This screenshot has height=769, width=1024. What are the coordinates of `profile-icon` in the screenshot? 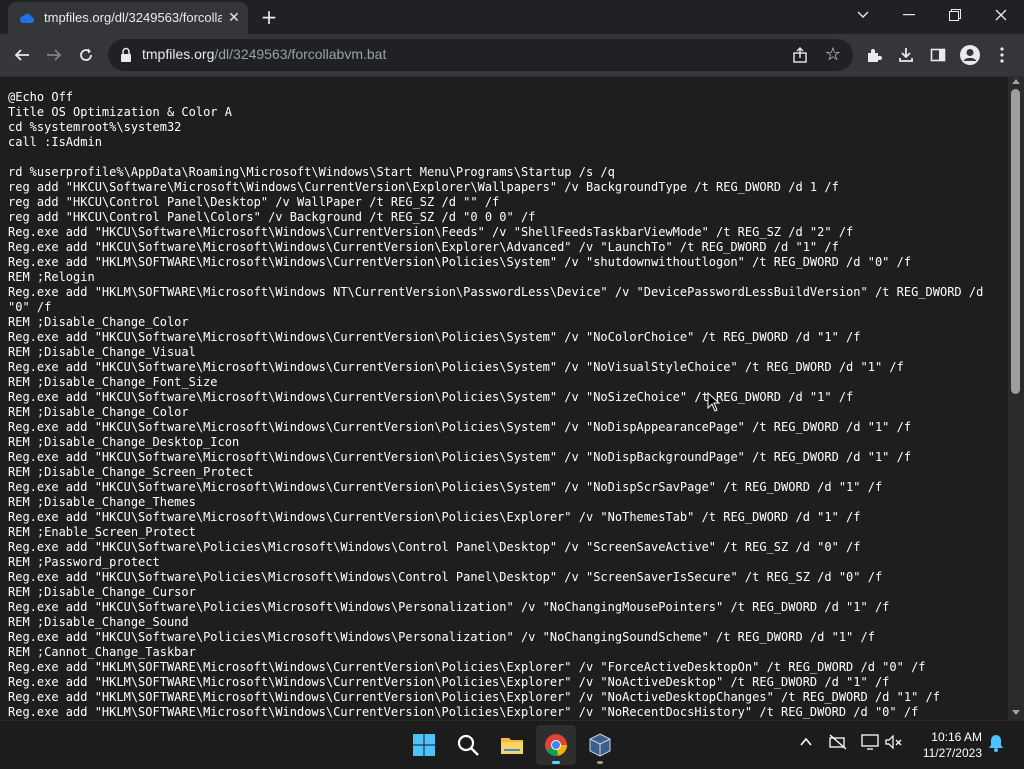 It's located at (970, 55).